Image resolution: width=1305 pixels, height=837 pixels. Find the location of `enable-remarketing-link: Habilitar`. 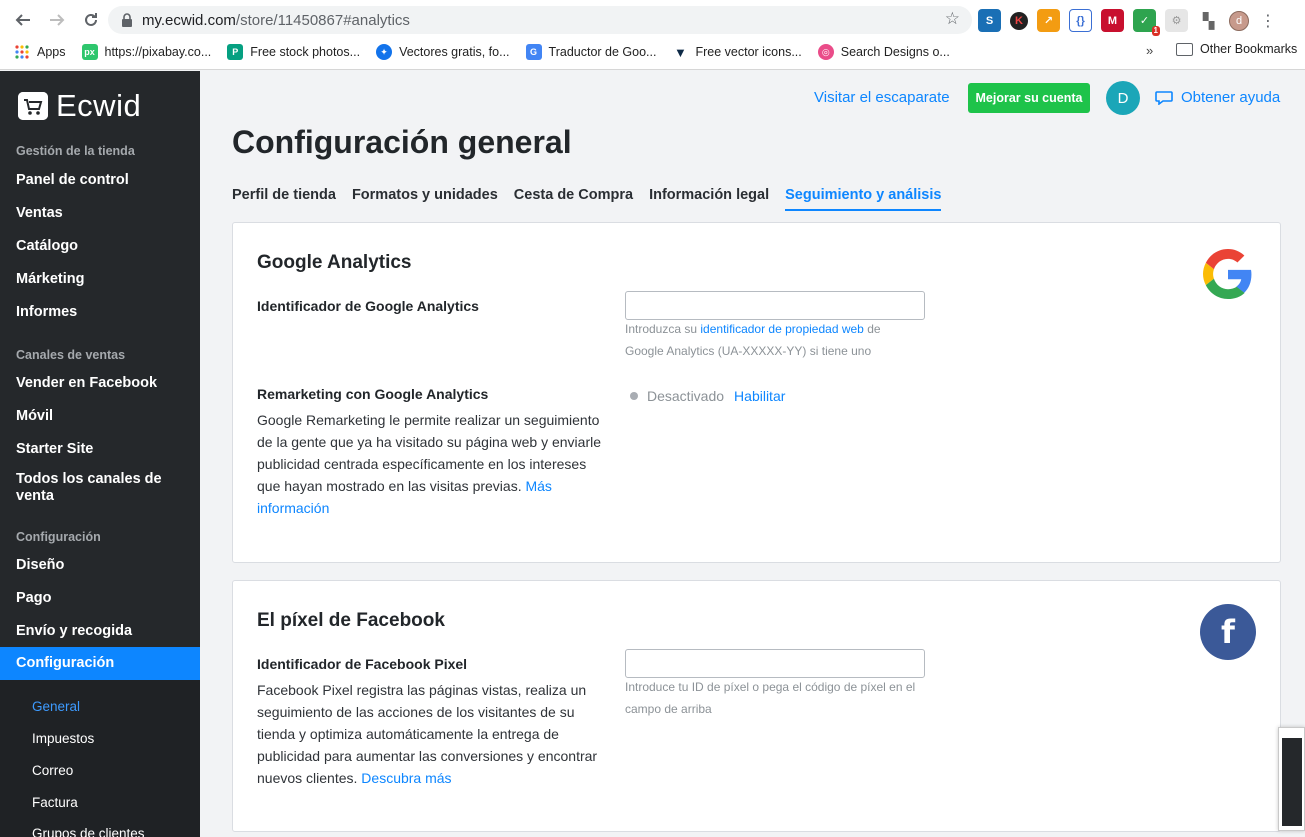

enable-remarketing-link: Habilitar is located at coordinates (759, 396).